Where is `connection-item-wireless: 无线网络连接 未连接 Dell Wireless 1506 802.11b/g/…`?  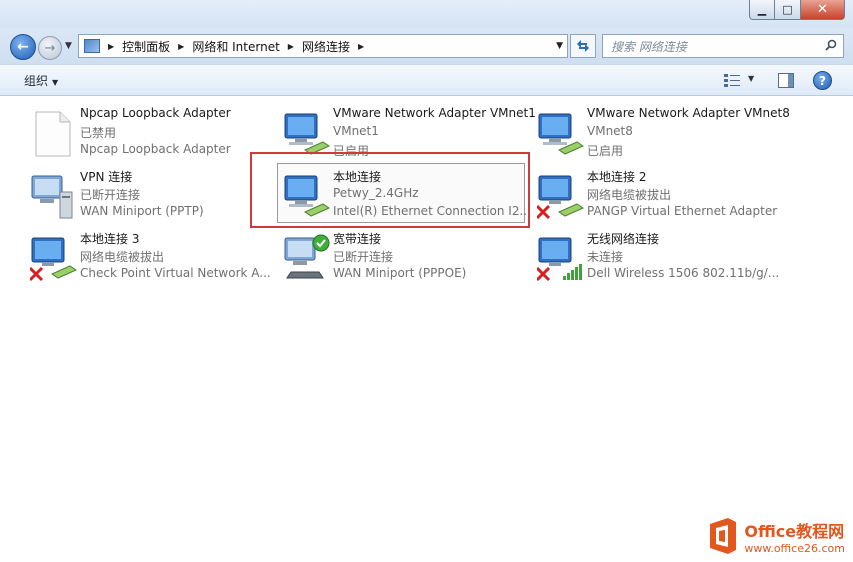 connection-item-wireless: 无线网络连接 未连接 Dell Wireless 1506 802.11b/g/… is located at coordinates (662, 258).